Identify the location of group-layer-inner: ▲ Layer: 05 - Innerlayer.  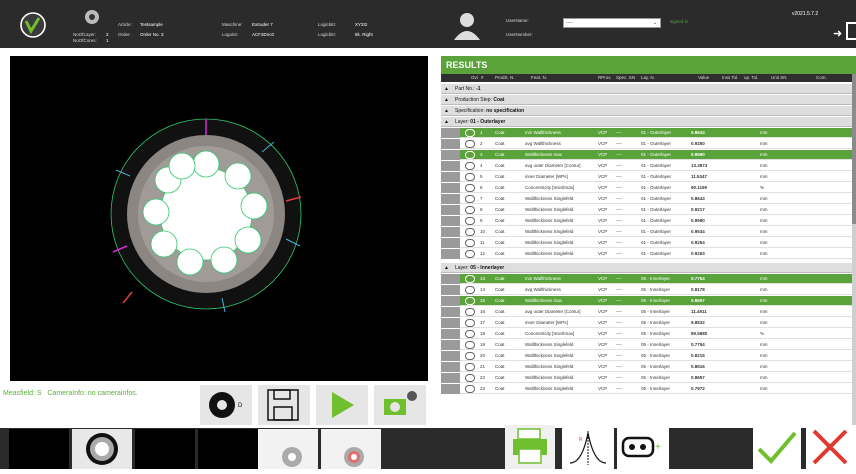
(648, 268).